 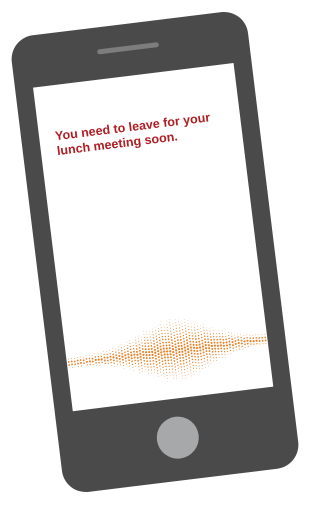 I want to click on earpiece-speaker, so click(x=128, y=48).